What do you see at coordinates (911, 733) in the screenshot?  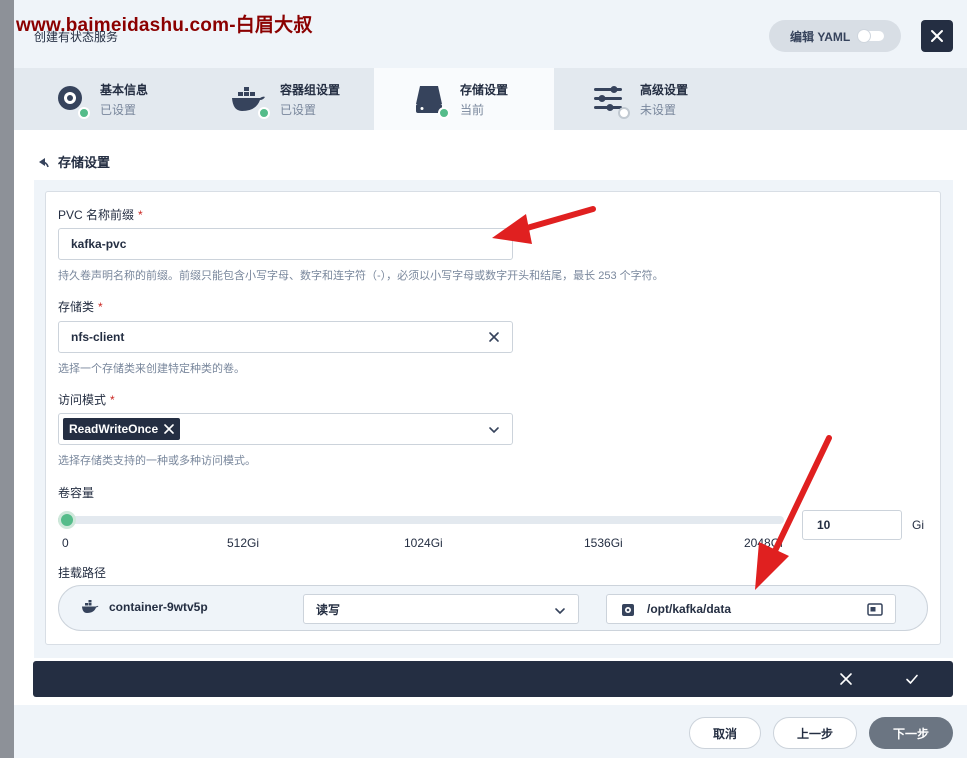 I see `next-step-button: 下一步` at bounding box center [911, 733].